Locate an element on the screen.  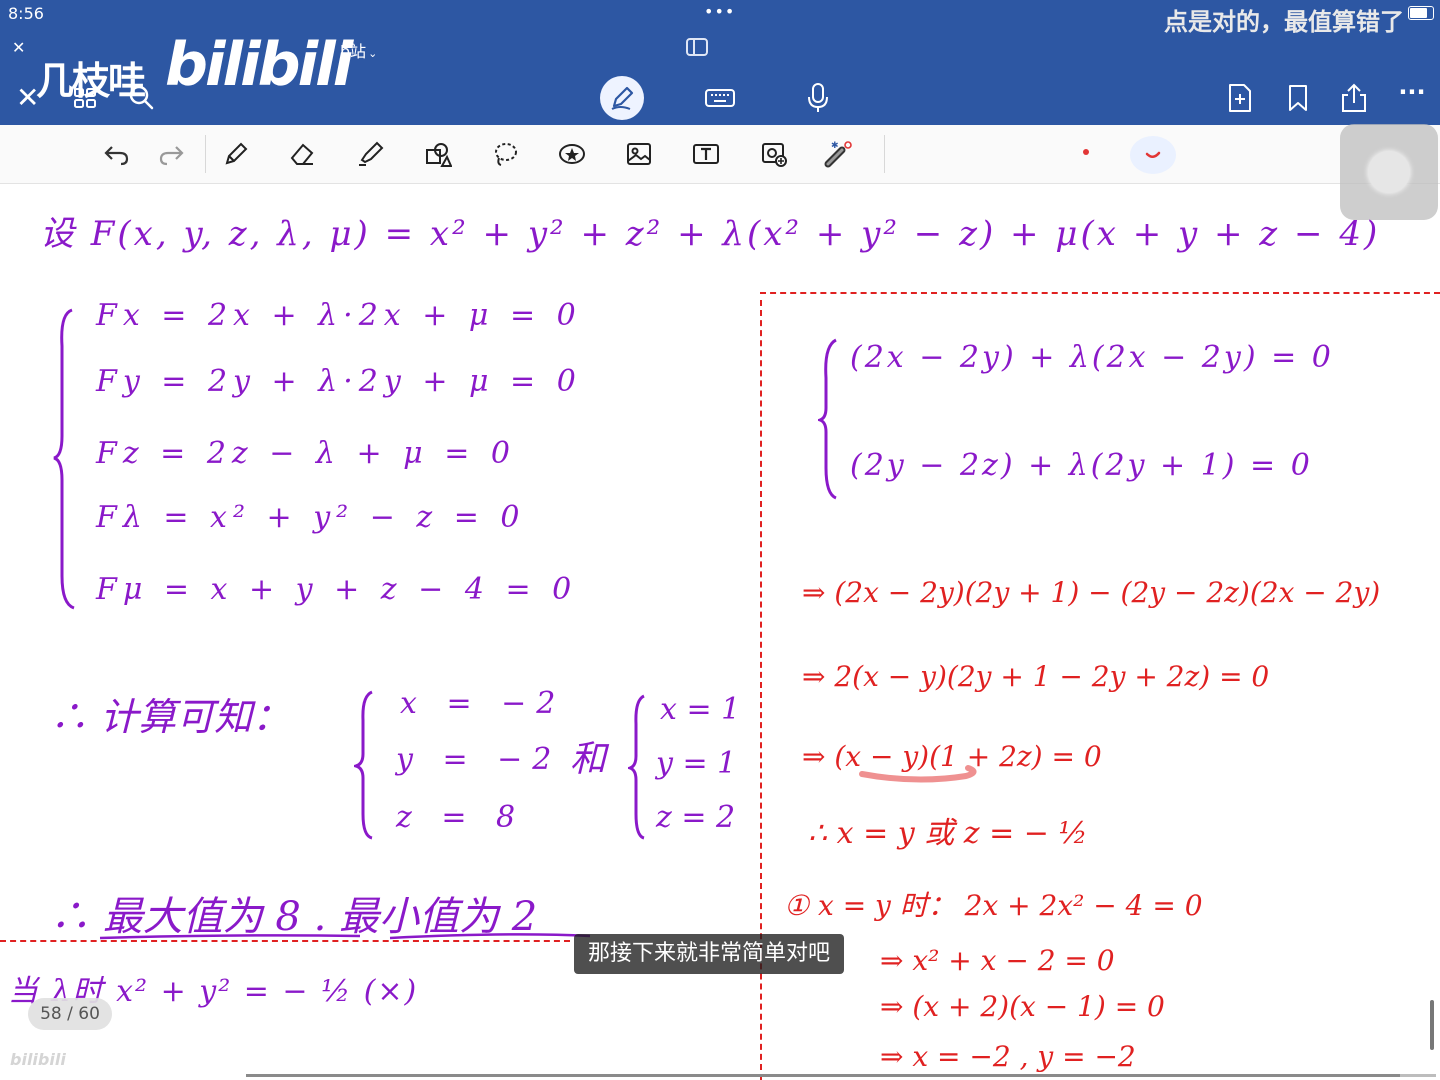
right-step-2: ⇒ 2(x − y)(2y + 1 − 2y + 2z) = 0 is located at coordinates (1036, 676).